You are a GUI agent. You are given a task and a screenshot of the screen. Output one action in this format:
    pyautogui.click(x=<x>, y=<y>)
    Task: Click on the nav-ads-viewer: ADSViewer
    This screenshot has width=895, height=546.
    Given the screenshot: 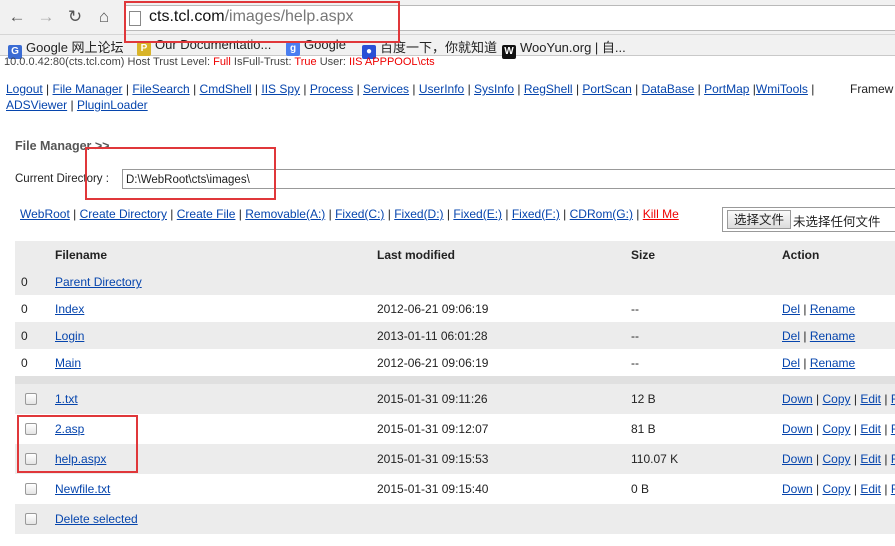 What is the action you would take?
    pyautogui.click(x=36, y=105)
    